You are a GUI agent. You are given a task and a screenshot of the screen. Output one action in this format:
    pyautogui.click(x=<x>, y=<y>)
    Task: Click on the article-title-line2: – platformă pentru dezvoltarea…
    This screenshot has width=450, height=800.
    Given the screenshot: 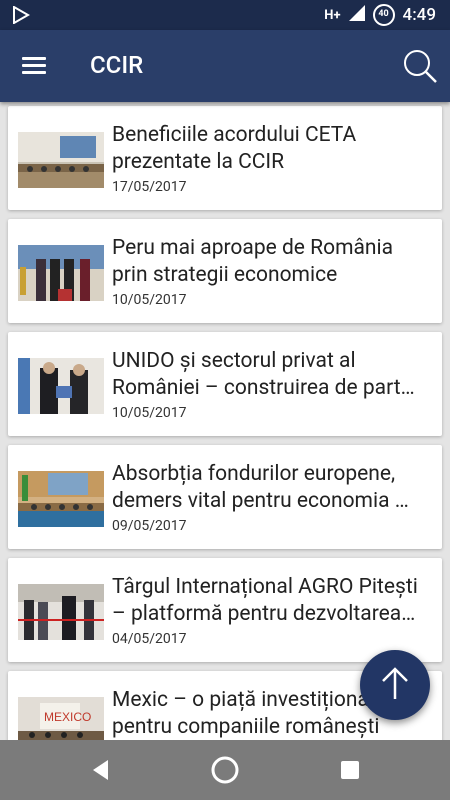 What is the action you would take?
    pyautogui.click(x=264, y=614)
    